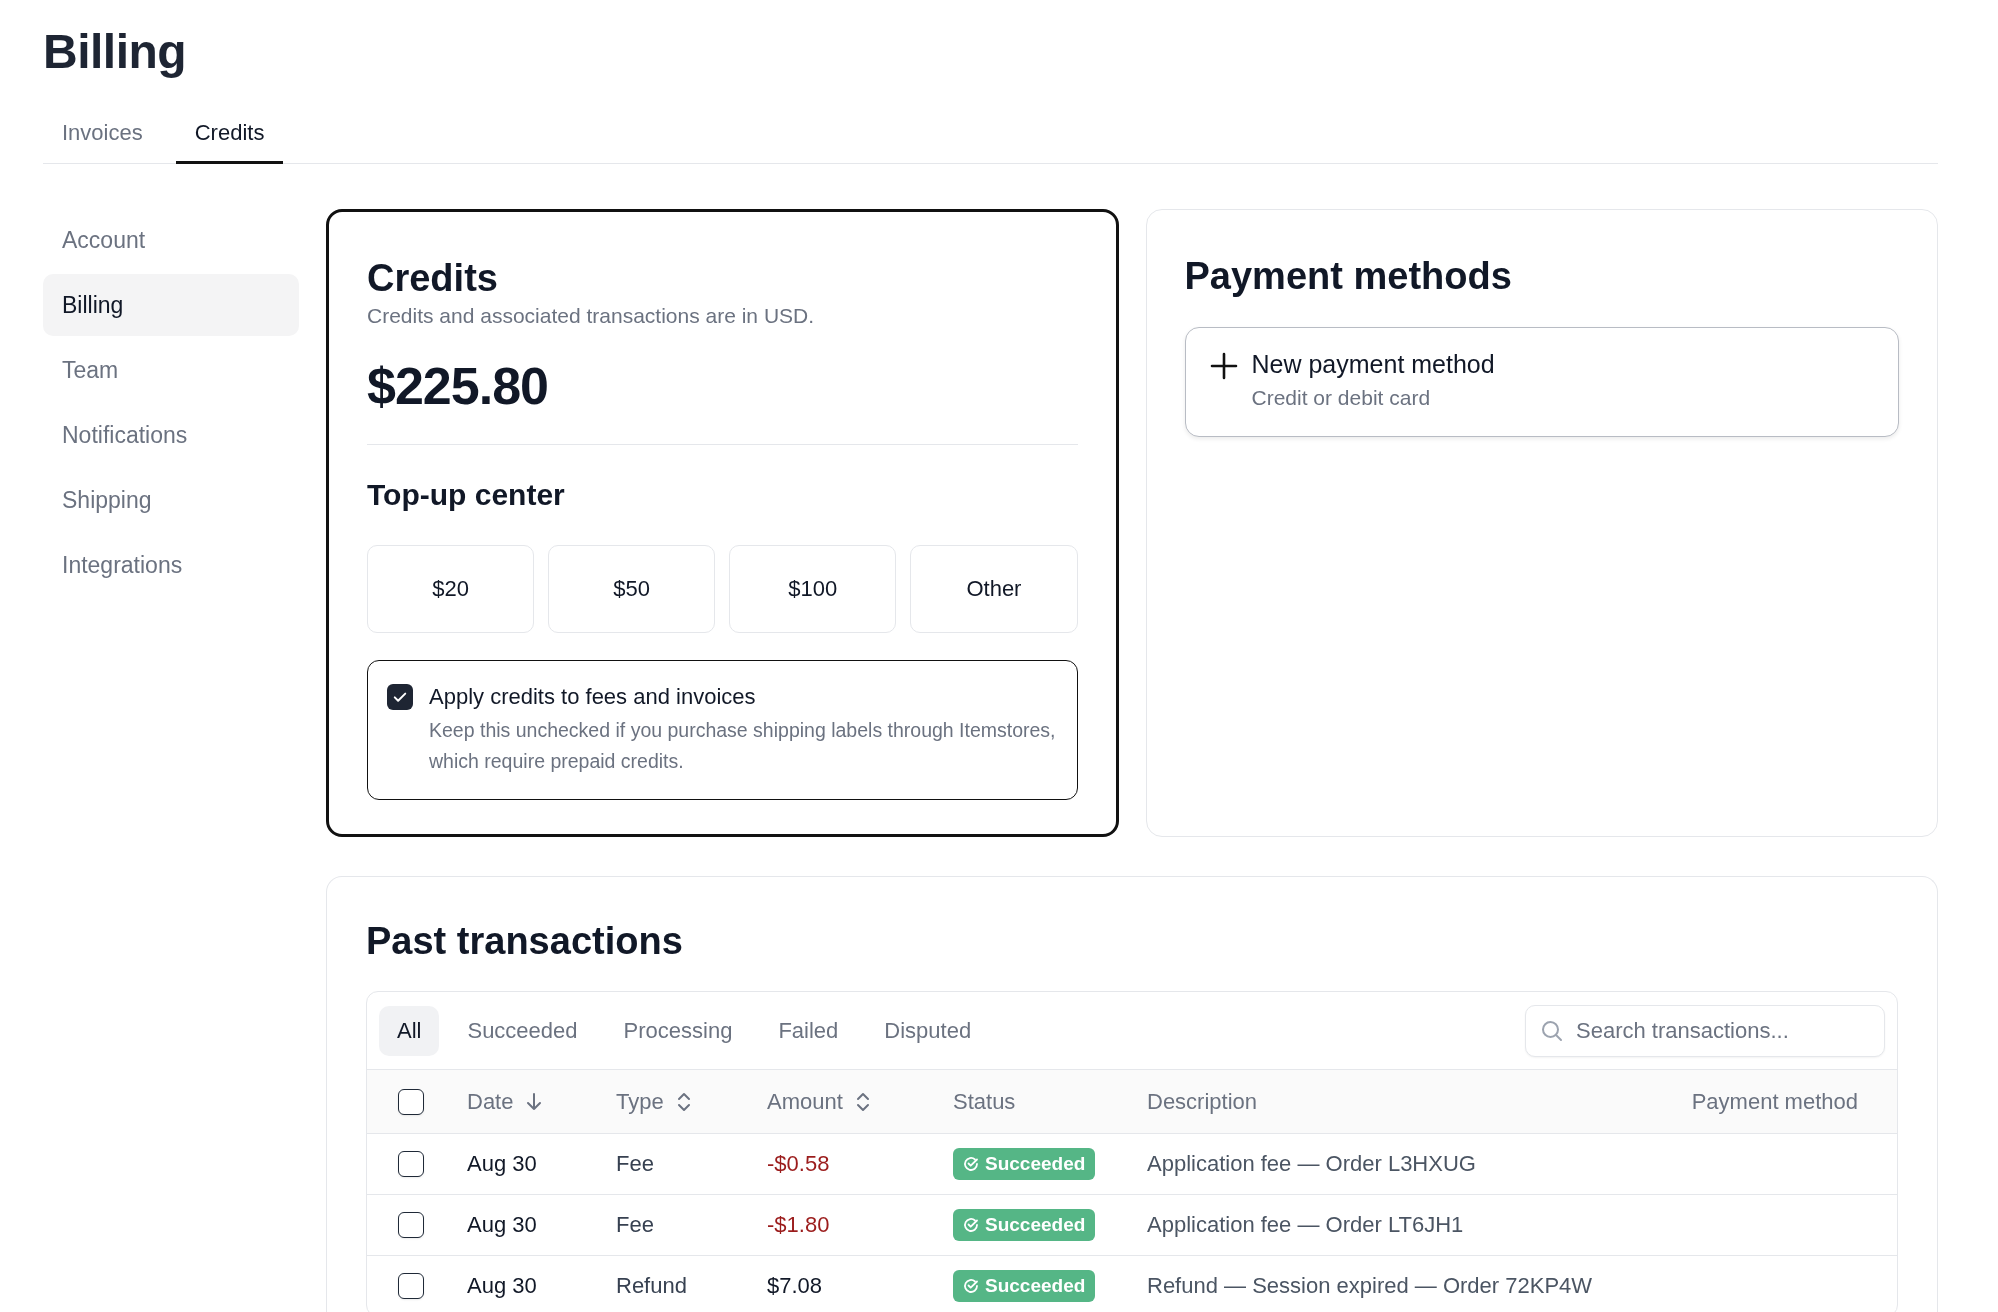 The image size is (1998, 1312). I want to click on button-sublabel: Credit or debit card, so click(1341, 398).